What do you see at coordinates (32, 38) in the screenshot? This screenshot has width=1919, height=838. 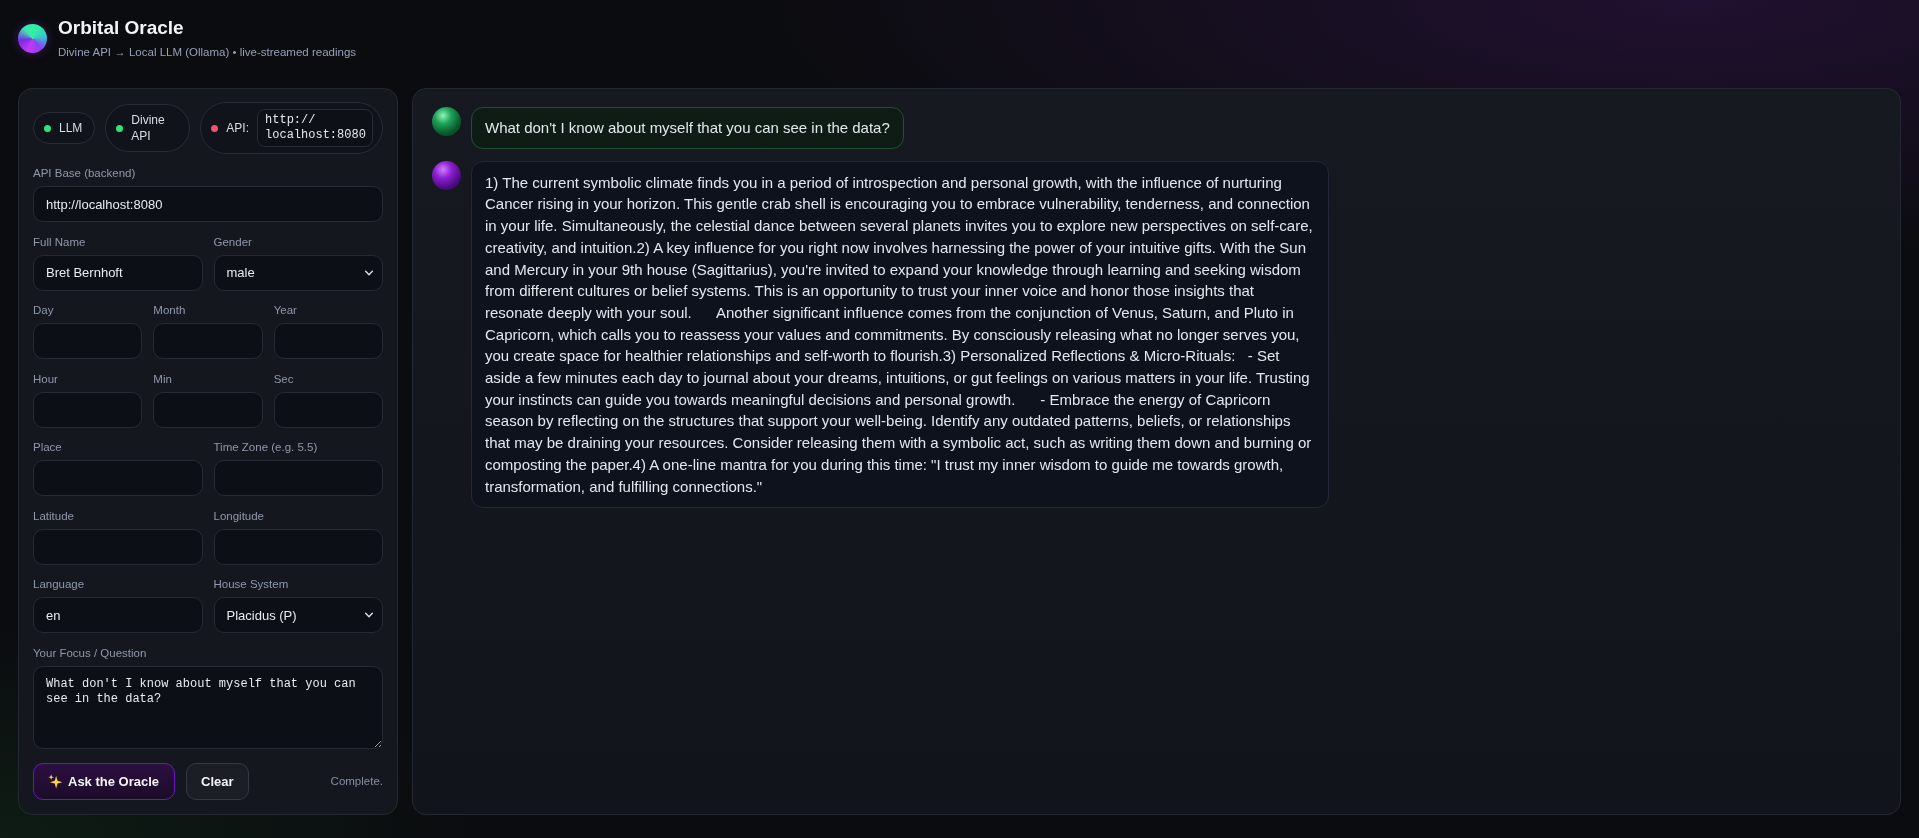 I see `orb-logo-icon` at bounding box center [32, 38].